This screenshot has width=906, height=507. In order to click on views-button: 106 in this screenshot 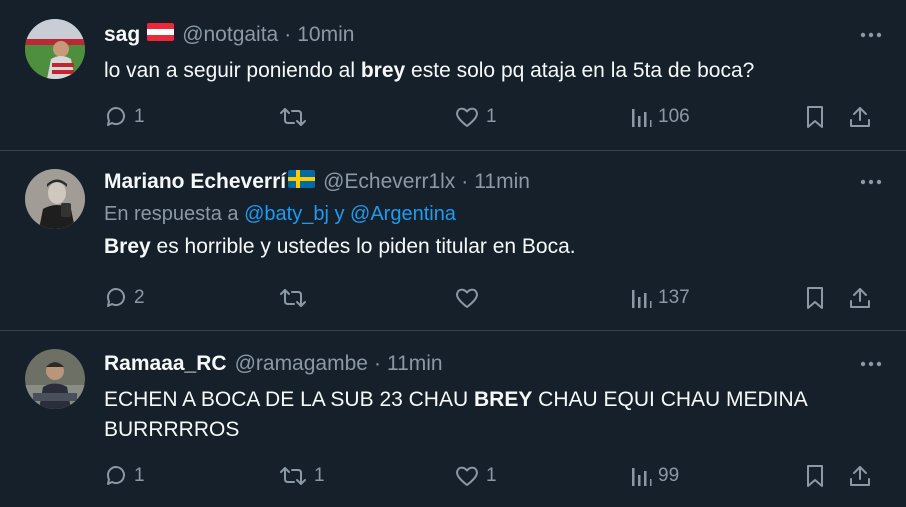, I will do `click(660, 117)`.